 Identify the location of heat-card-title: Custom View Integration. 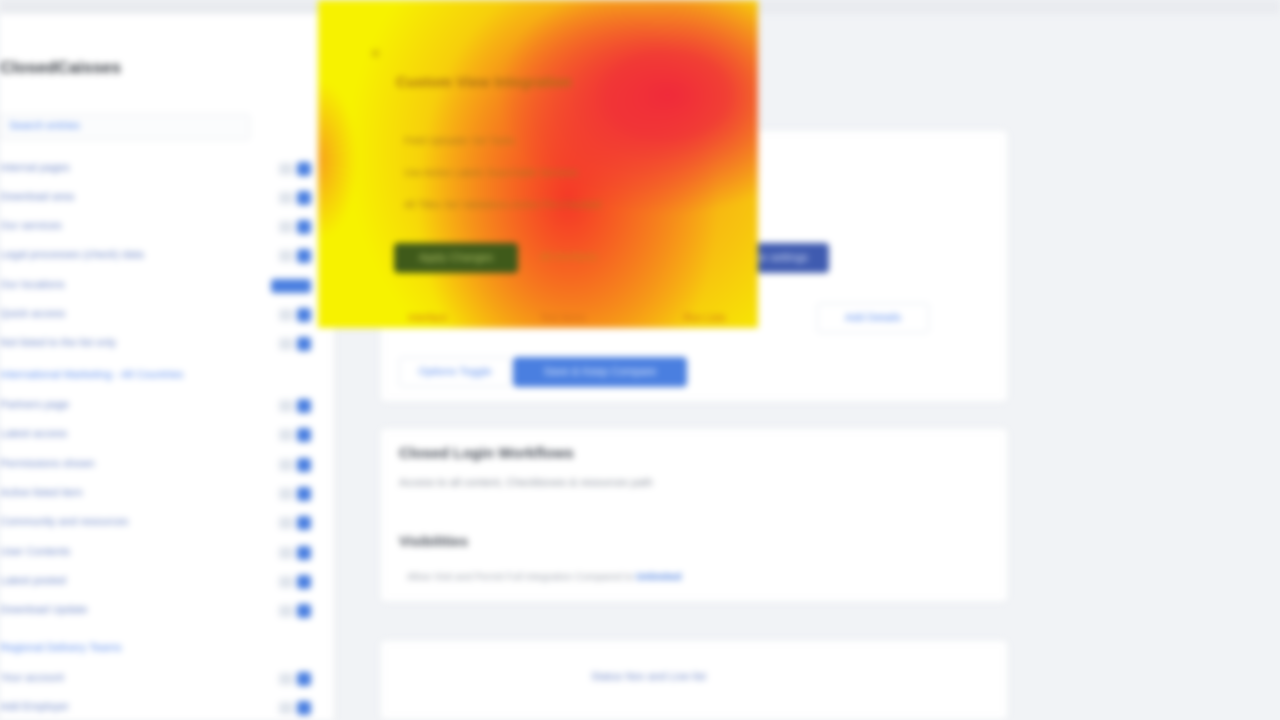
(484, 82).